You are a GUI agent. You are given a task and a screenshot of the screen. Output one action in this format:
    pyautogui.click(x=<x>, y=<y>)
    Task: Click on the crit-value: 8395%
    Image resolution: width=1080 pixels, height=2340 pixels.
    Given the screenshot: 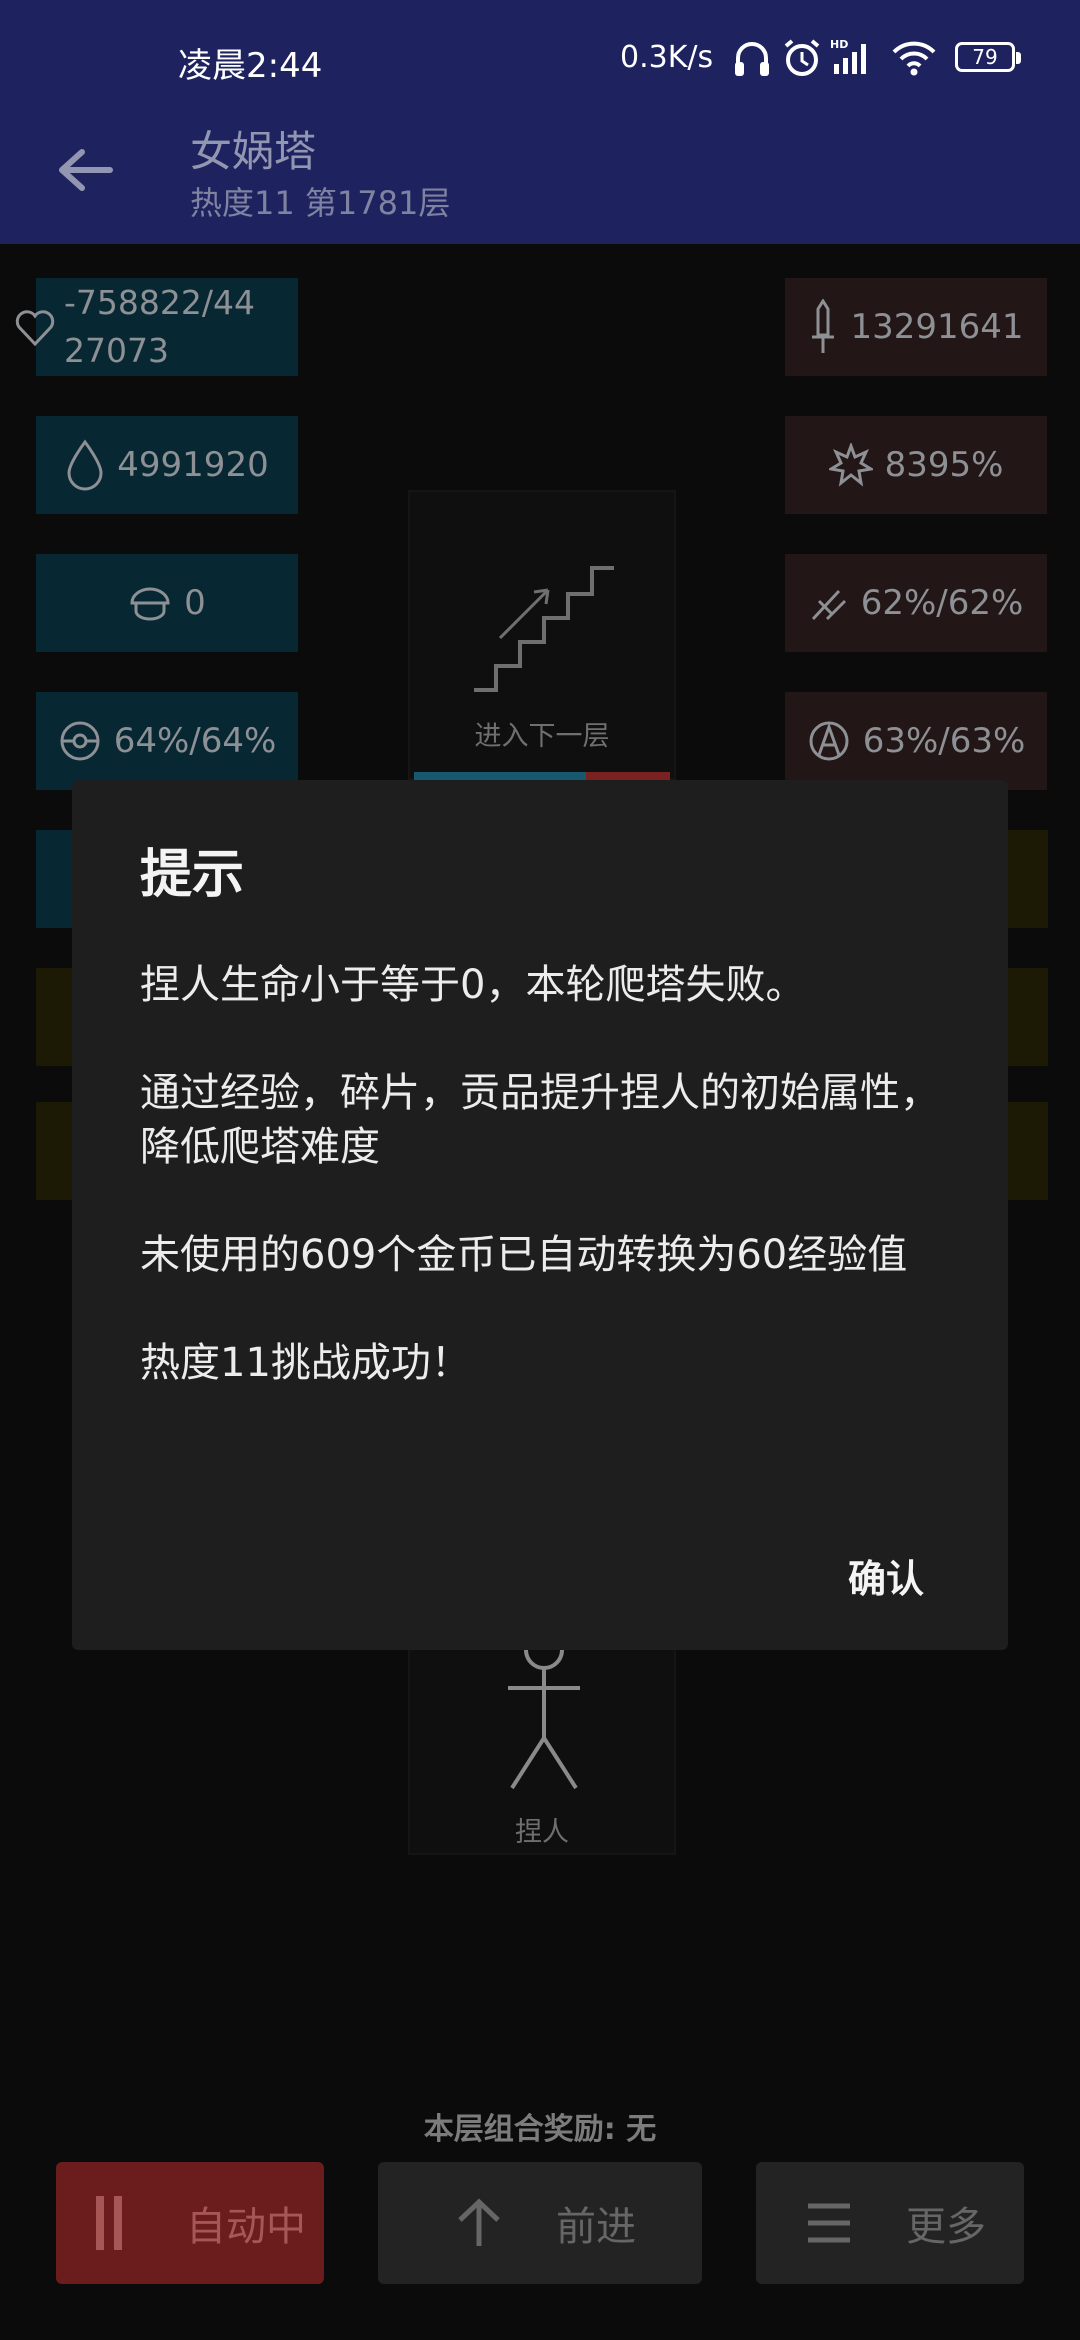 What is the action you would take?
    pyautogui.click(x=944, y=465)
    